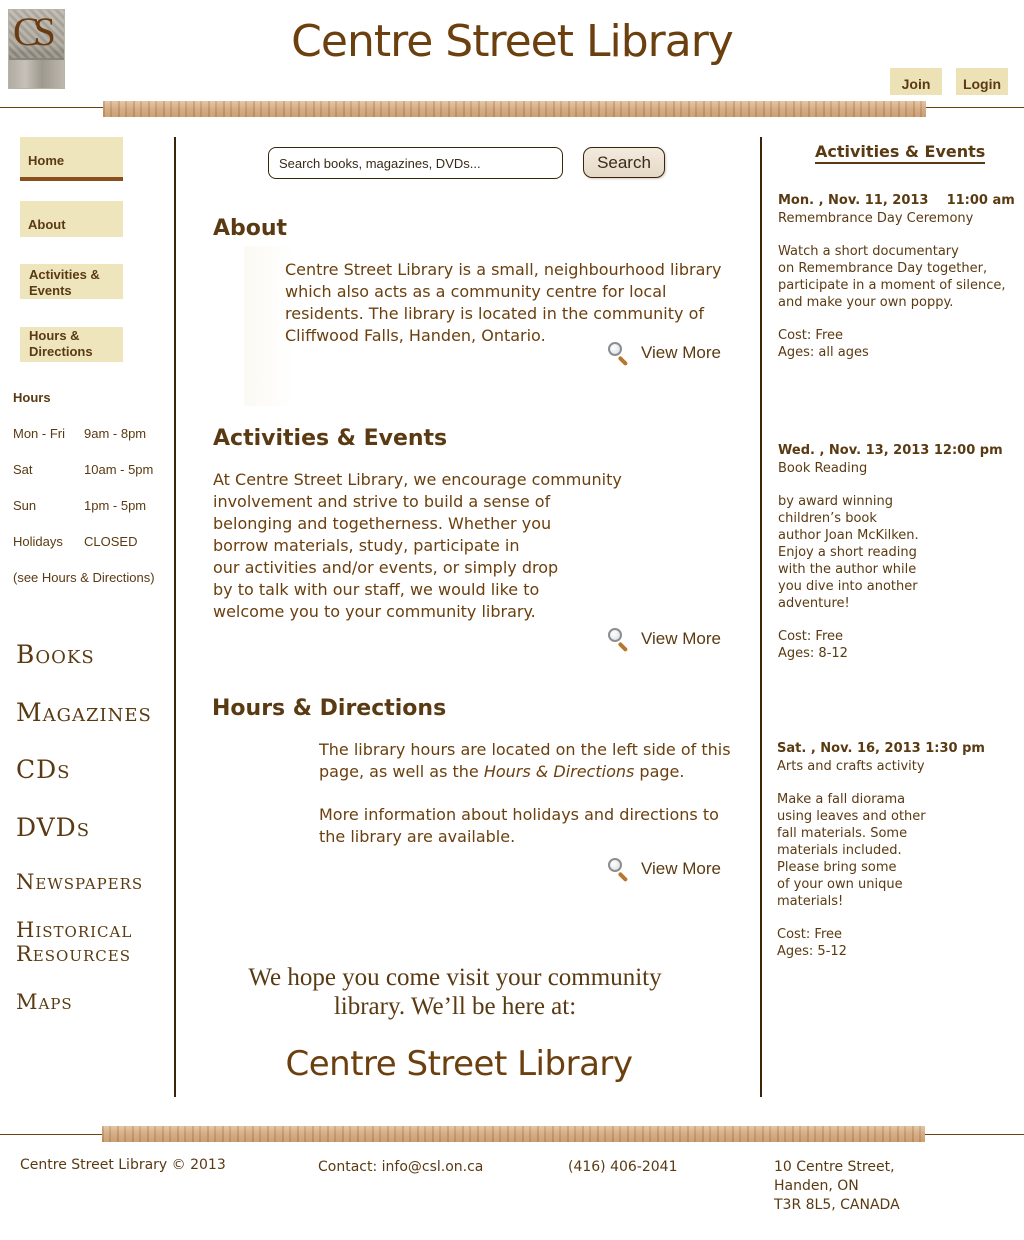  What do you see at coordinates (415, 163) in the screenshot?
I see `search-input` at bounding box center [415, 163].